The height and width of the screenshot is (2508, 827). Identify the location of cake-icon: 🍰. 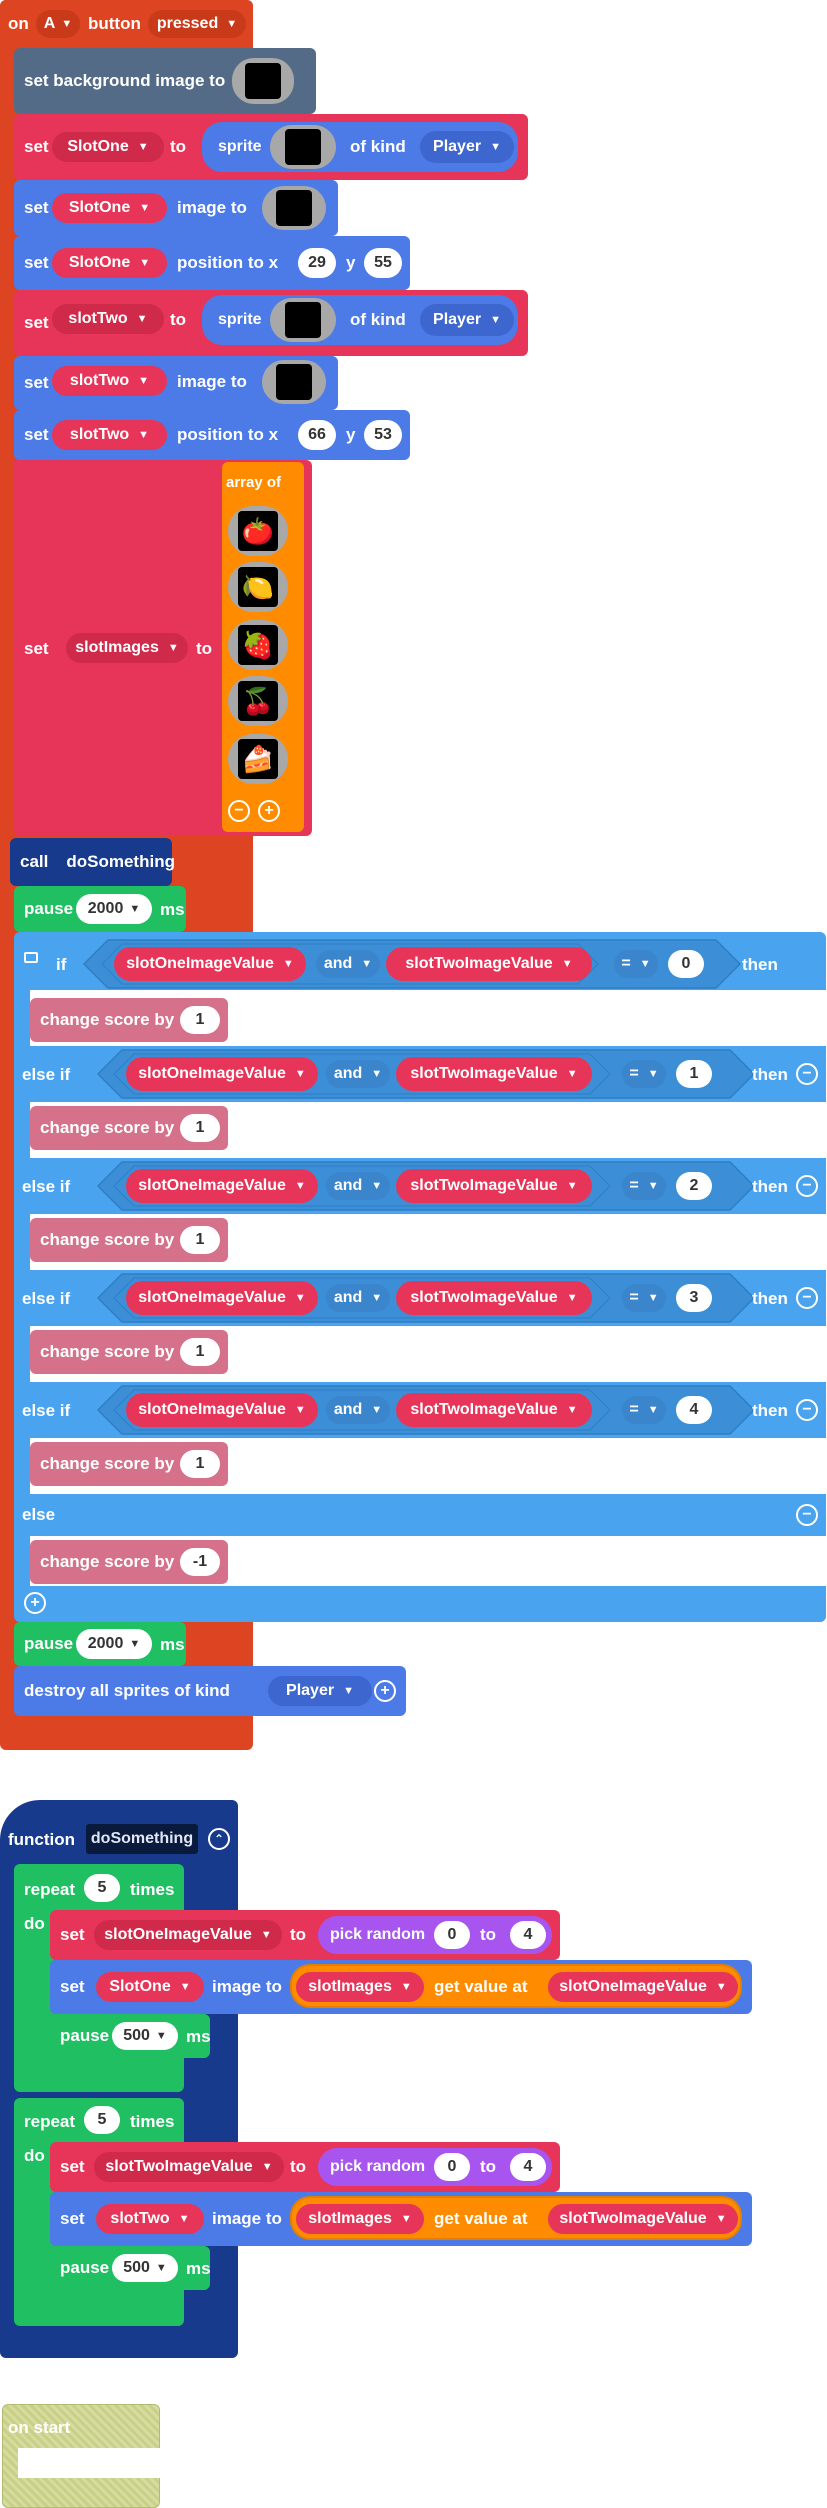
(258, 759).